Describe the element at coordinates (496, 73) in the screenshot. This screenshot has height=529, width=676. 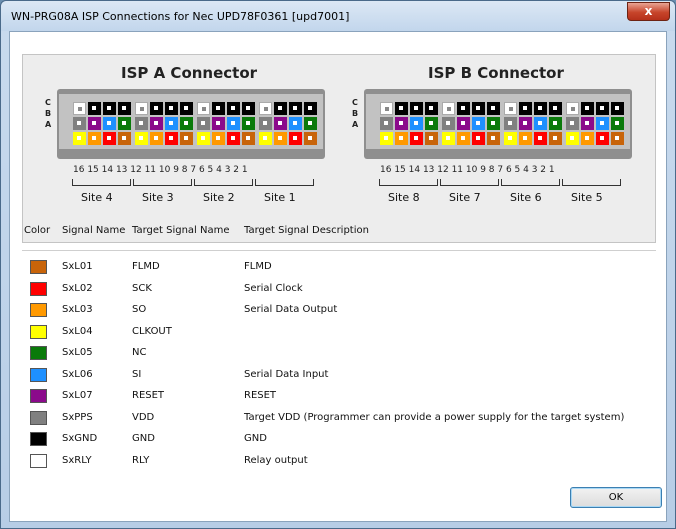
I see `connector-title: ISP B Connector` at that location.